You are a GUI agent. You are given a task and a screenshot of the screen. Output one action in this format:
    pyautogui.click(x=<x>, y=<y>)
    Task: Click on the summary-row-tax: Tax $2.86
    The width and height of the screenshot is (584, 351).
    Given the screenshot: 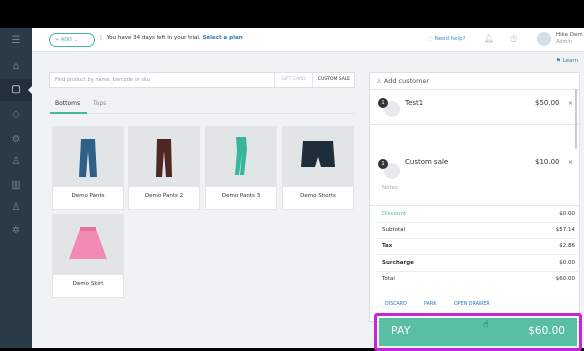 What is the action you would take?
    pyautogui.click(x=477, y=247)
    